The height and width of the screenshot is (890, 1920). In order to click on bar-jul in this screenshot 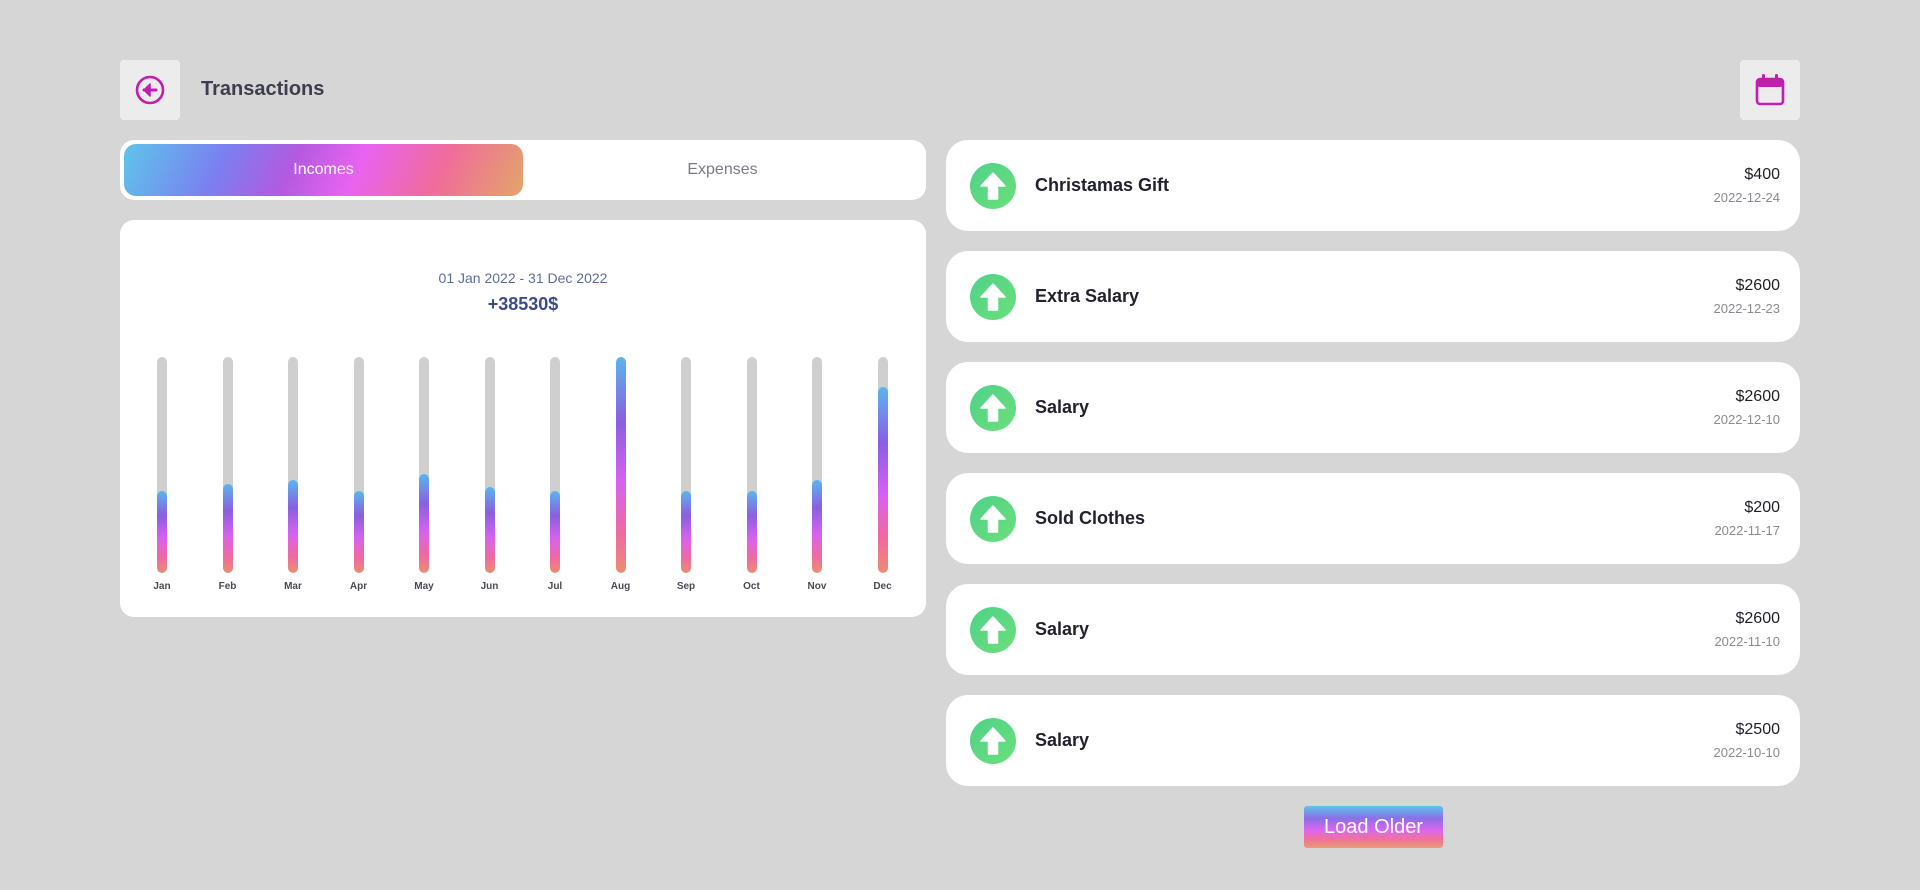, I will do `click(555, 465)`.